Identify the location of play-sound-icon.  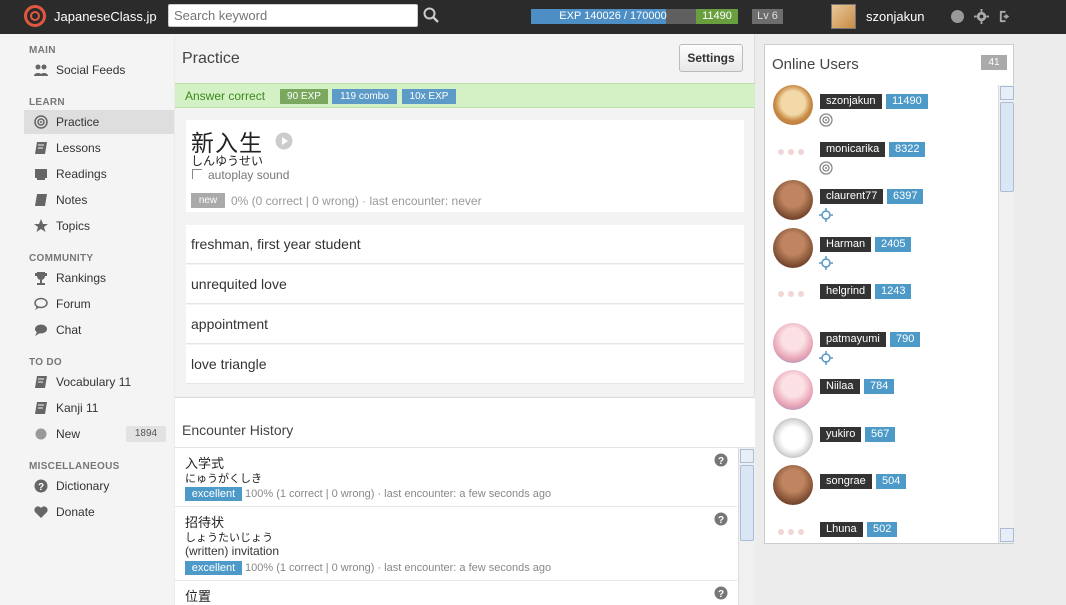
(284, 141).